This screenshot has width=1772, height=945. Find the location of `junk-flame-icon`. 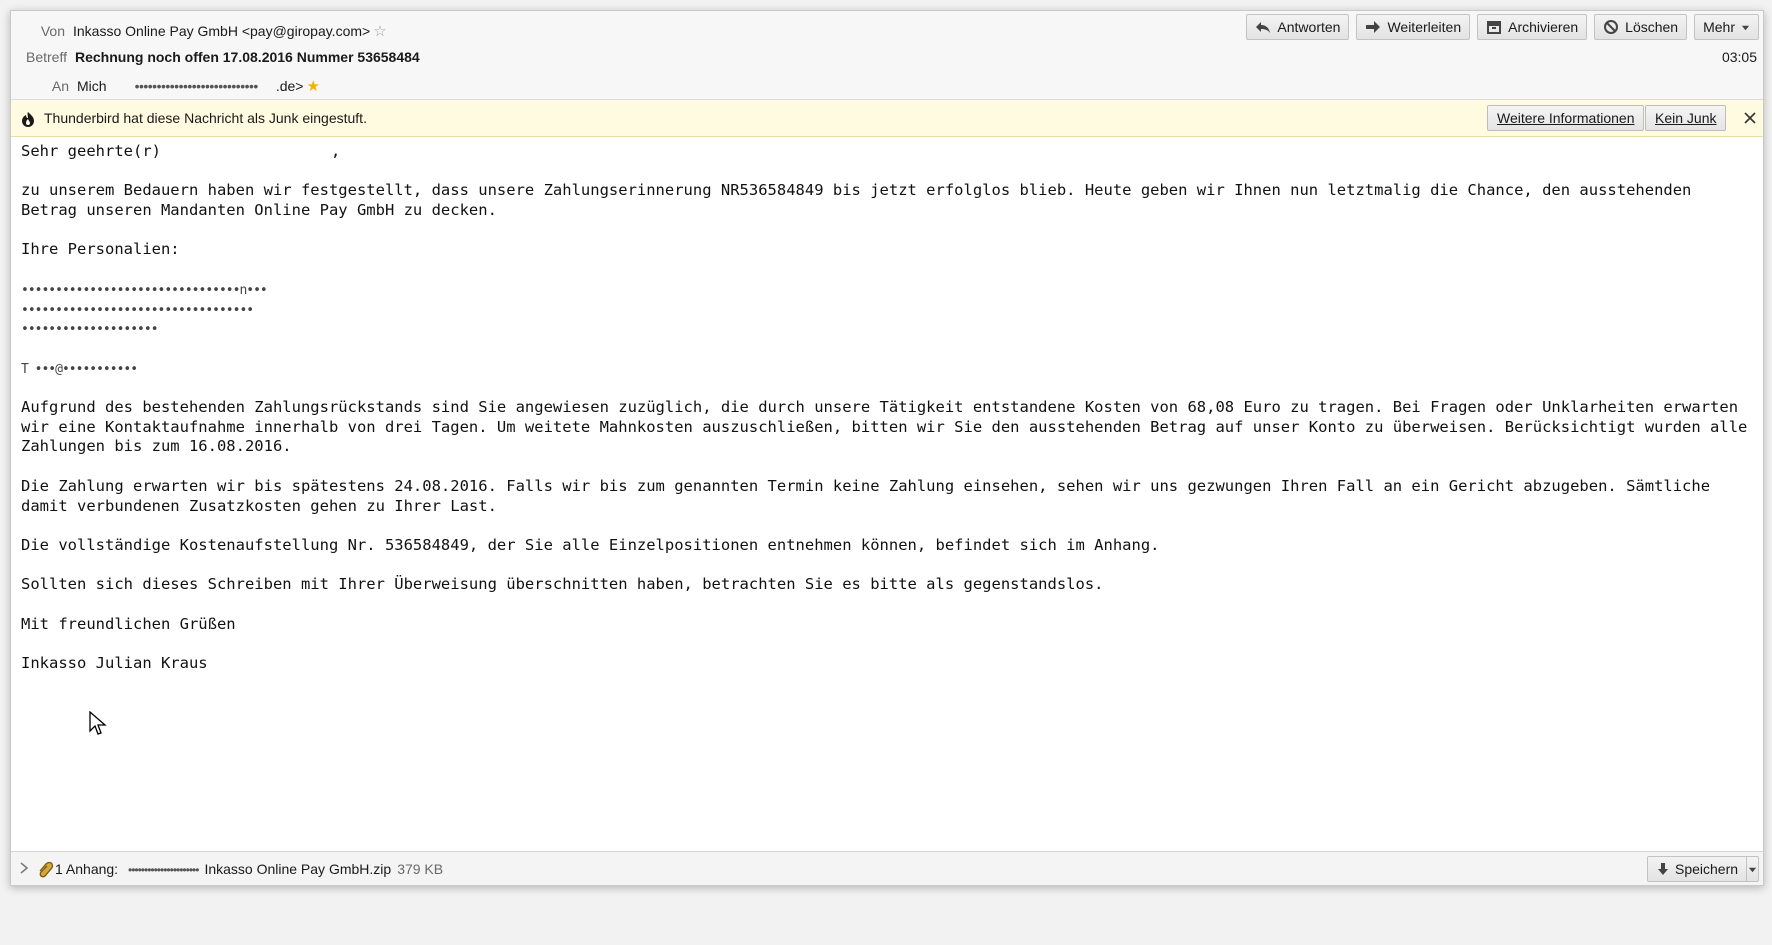

junk-flame-icon is located at coordinates (28, 119).